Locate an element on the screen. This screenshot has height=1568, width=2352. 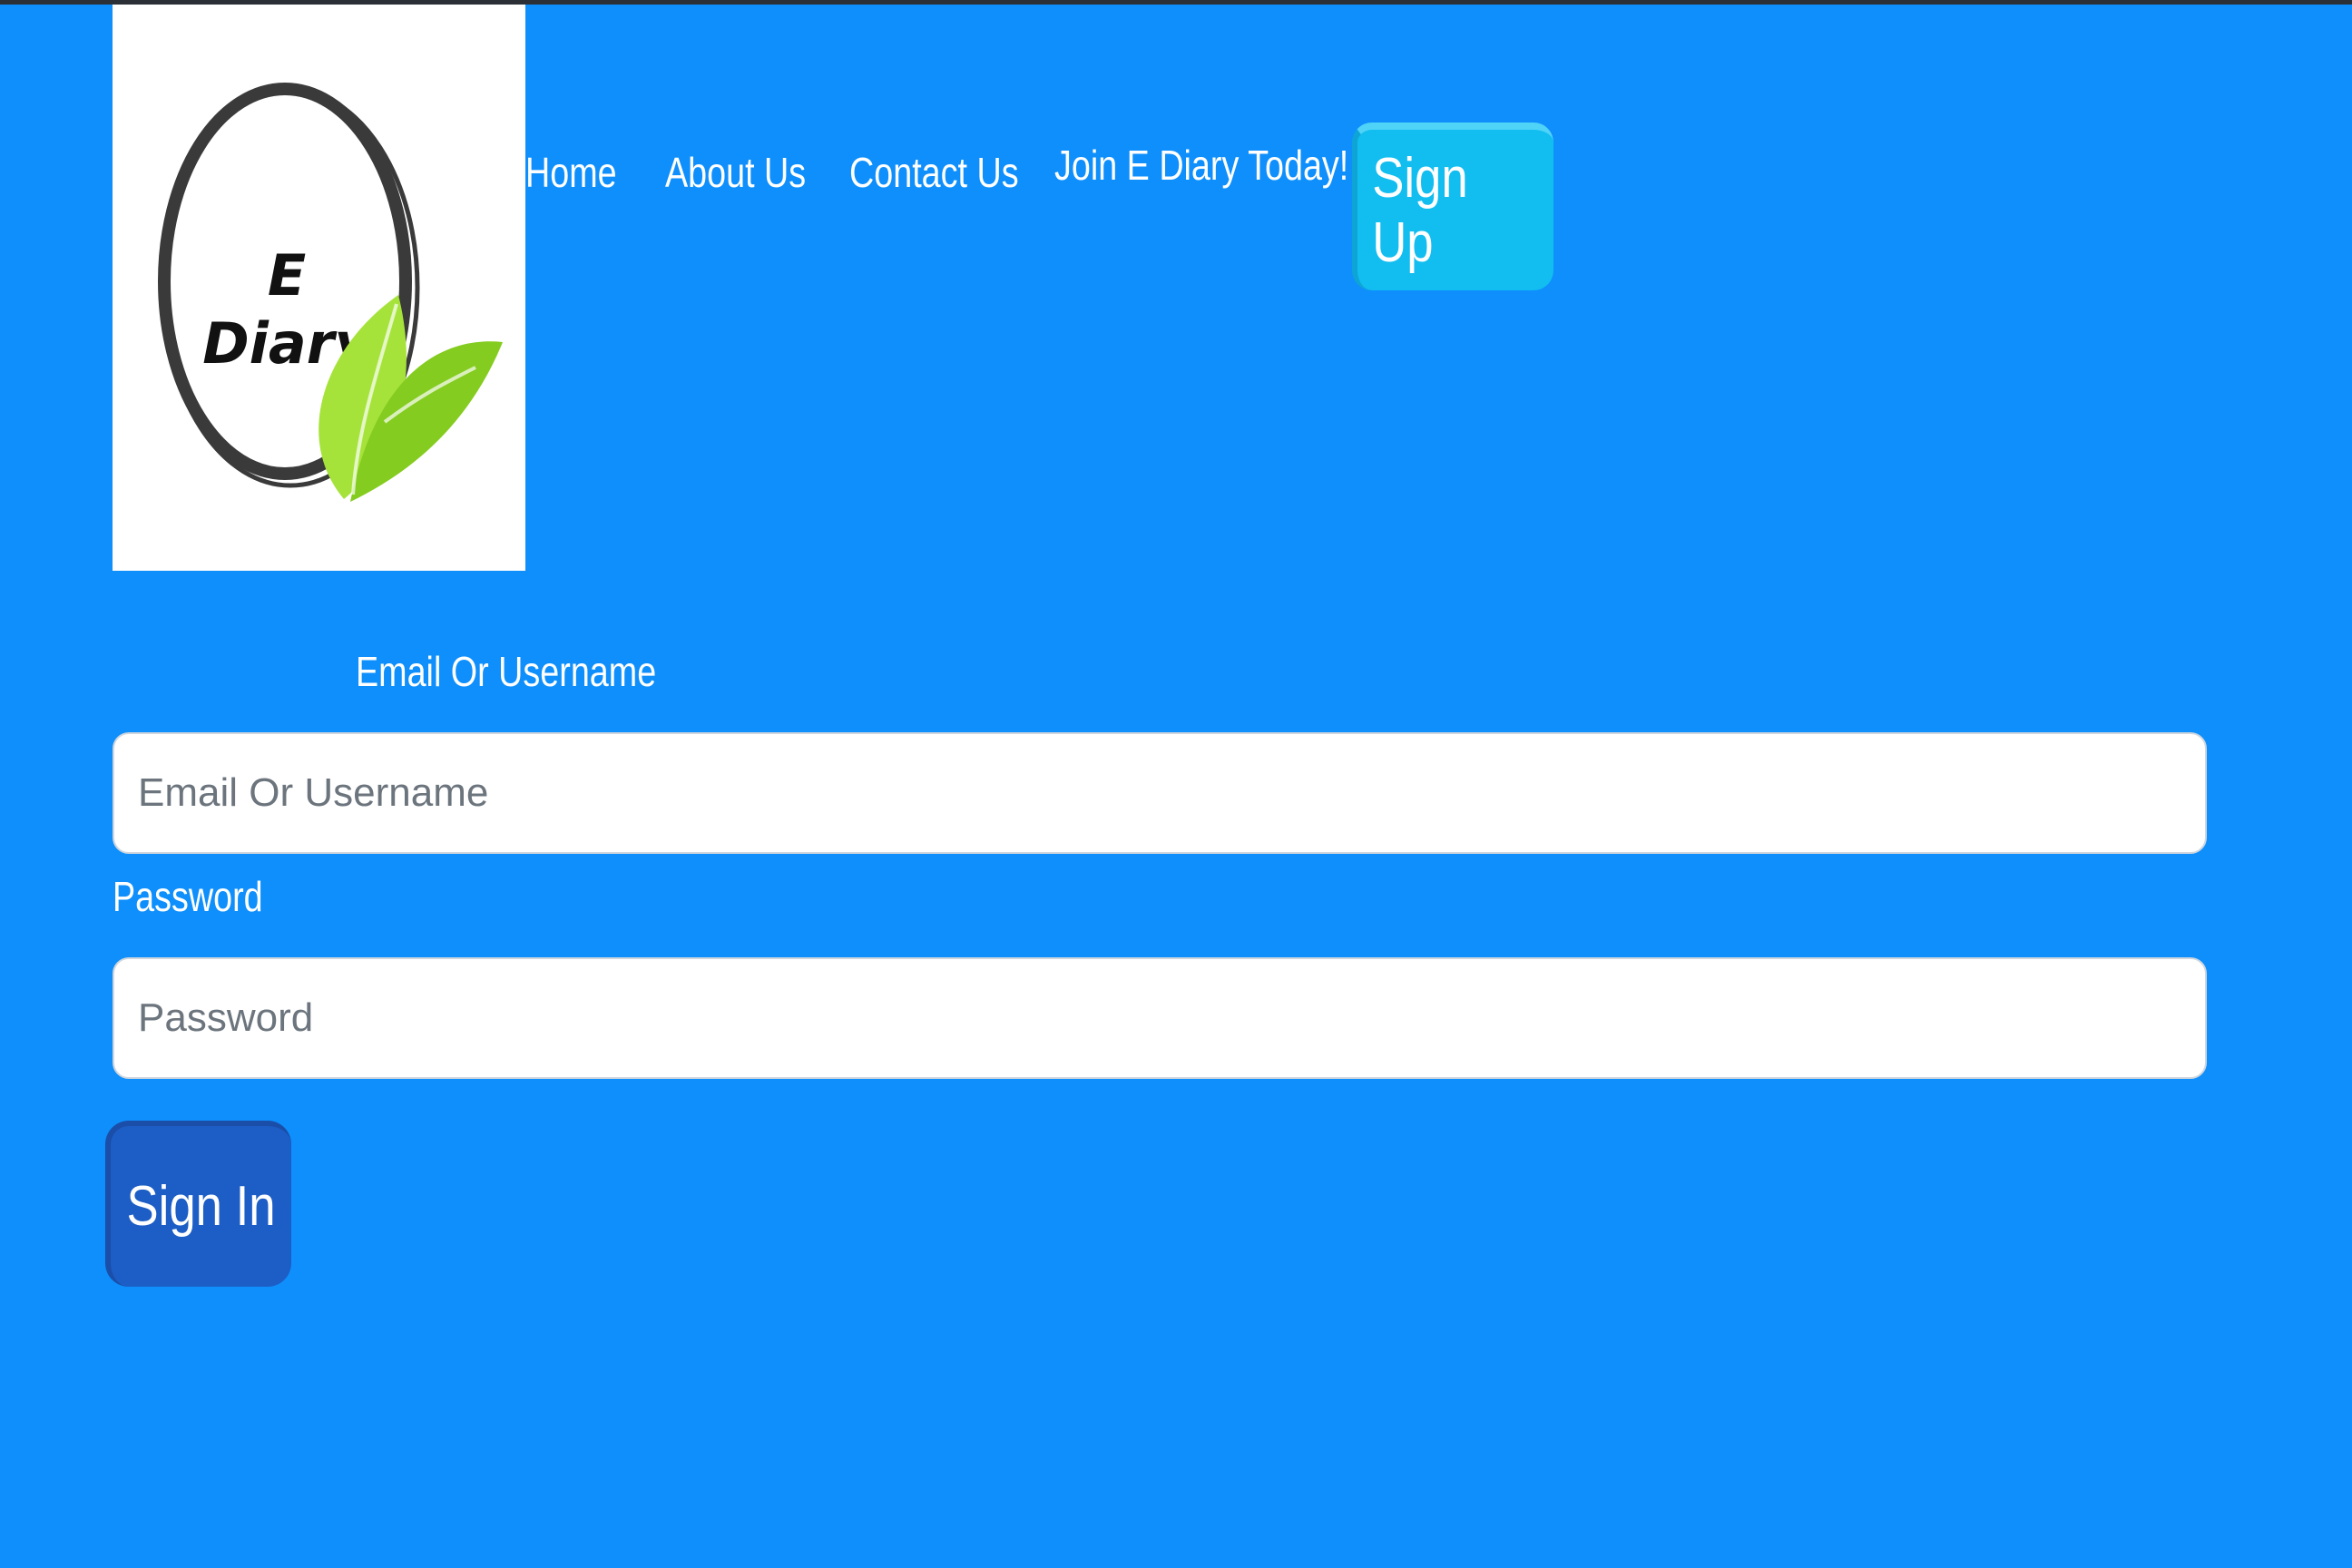
nav-contact-us: Contact Us is located at coordinates (934, 172).